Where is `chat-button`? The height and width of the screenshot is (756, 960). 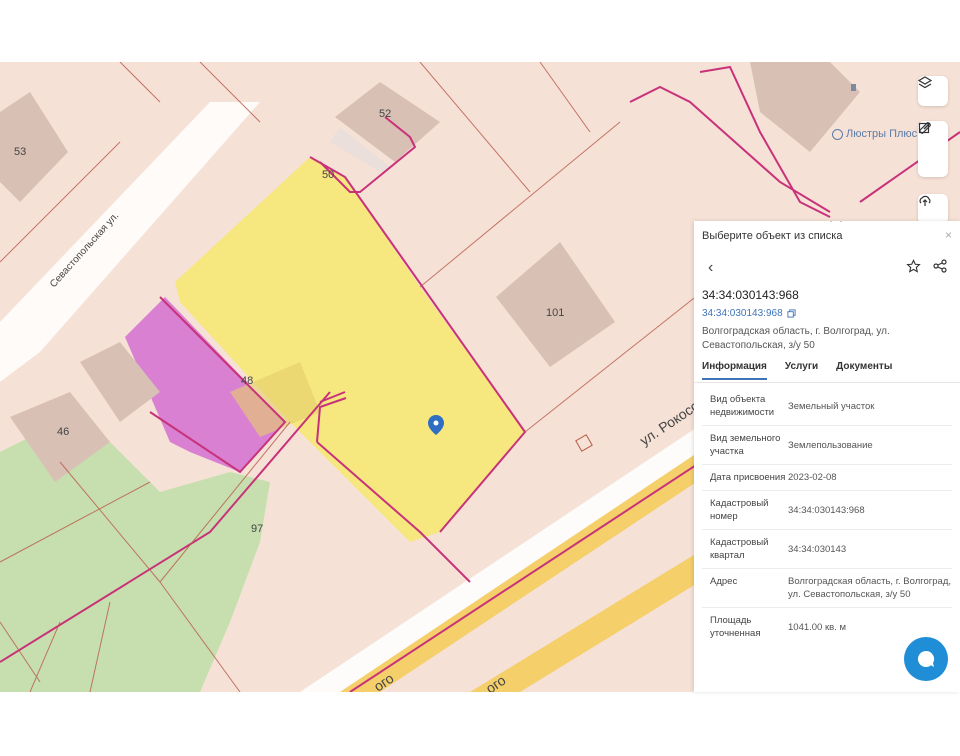
chat-button is located at coordinates (926, 659).